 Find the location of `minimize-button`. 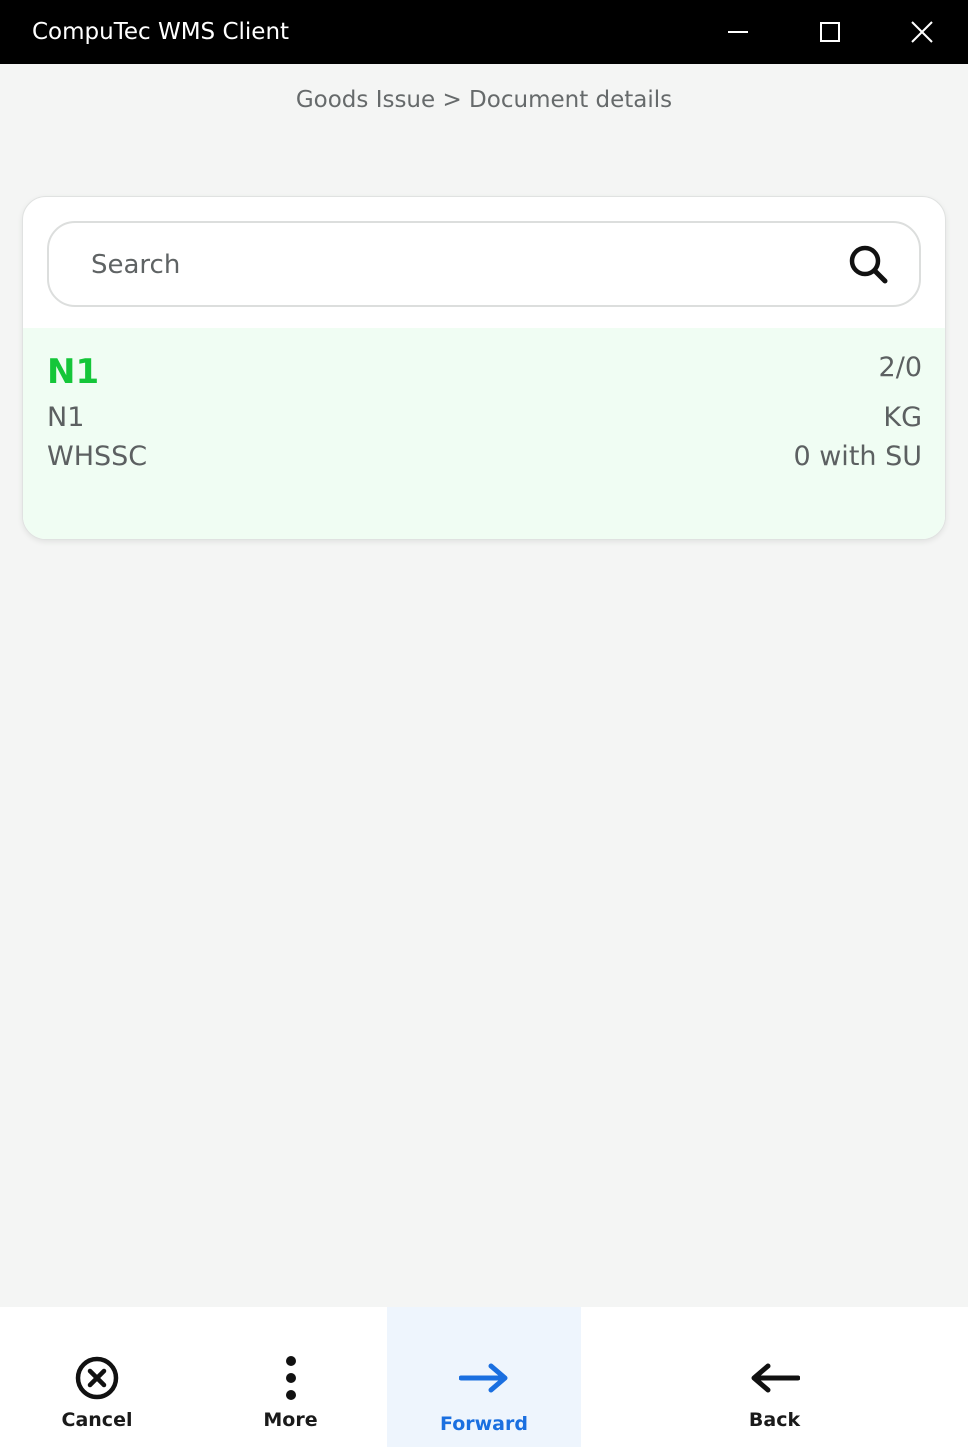

minimize-button is located at coordinates (738, 32).